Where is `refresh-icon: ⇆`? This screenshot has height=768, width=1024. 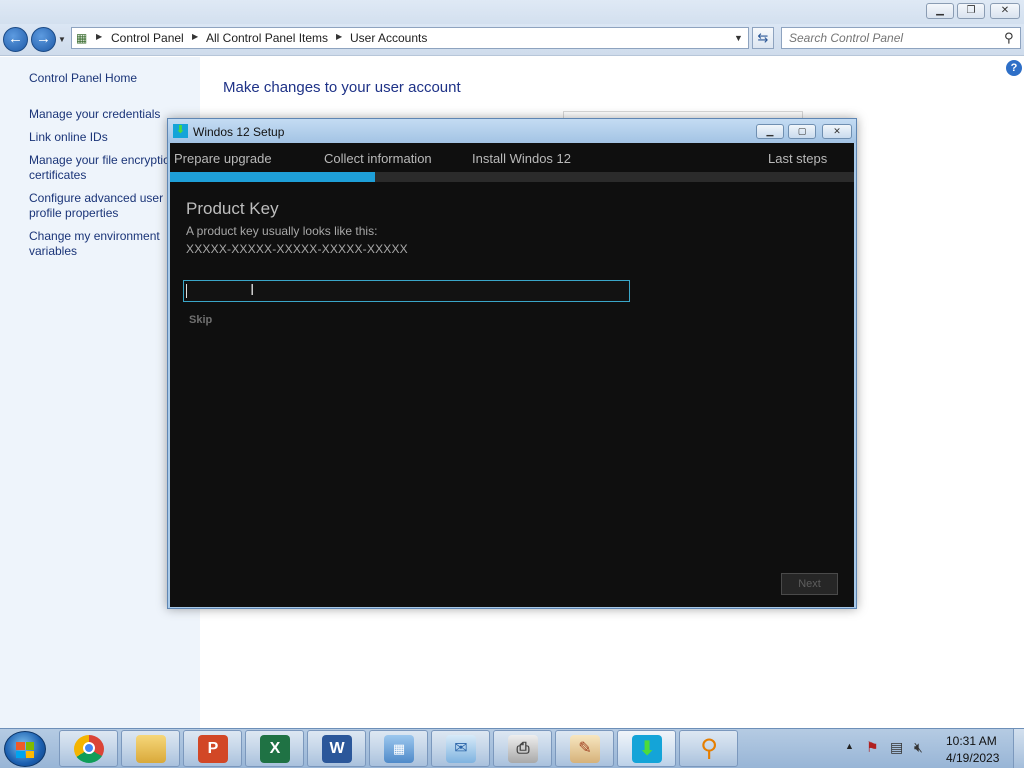 refresh-icon: ⇆ is located at coordinates (763, 38).